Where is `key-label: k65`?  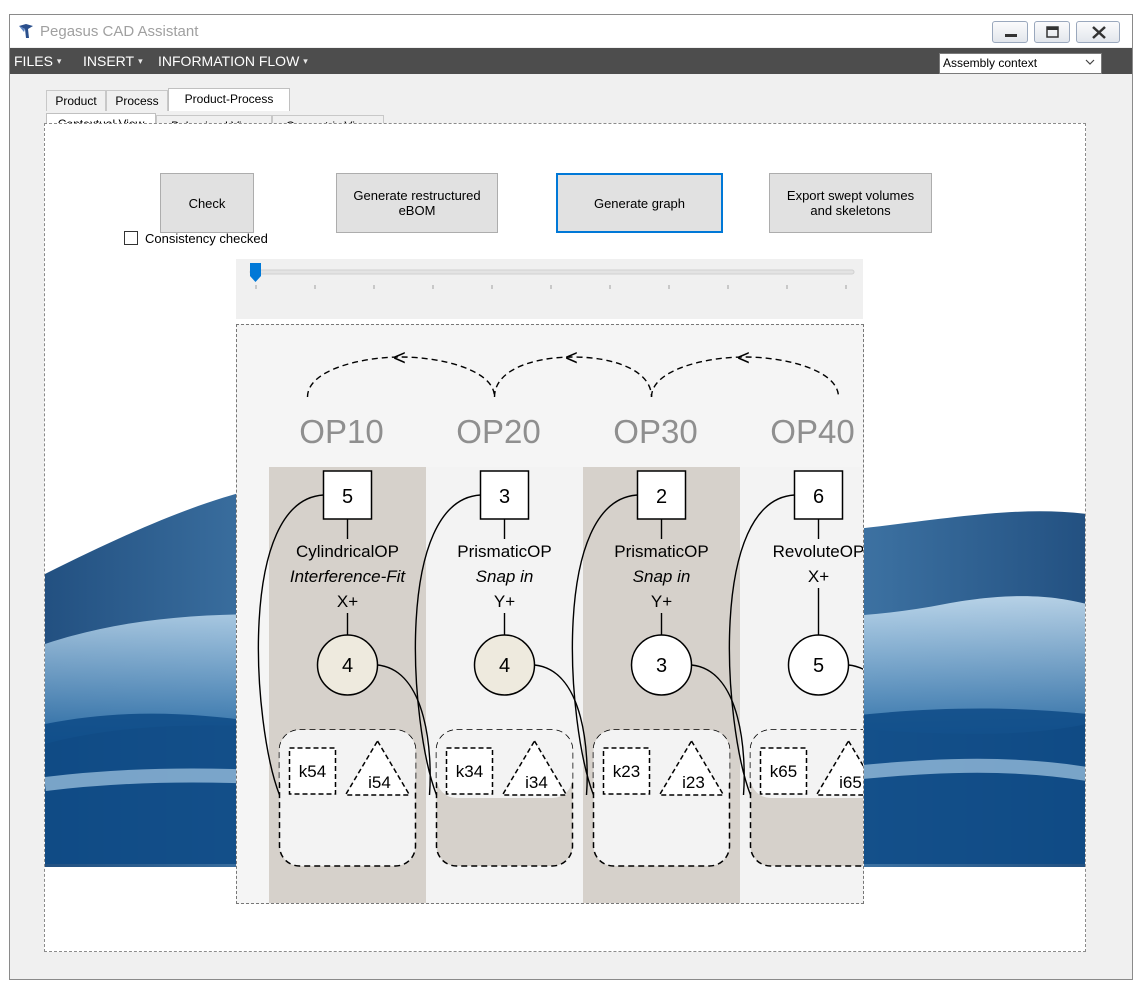 key-label: k65 is located at coordinates (783, 771).